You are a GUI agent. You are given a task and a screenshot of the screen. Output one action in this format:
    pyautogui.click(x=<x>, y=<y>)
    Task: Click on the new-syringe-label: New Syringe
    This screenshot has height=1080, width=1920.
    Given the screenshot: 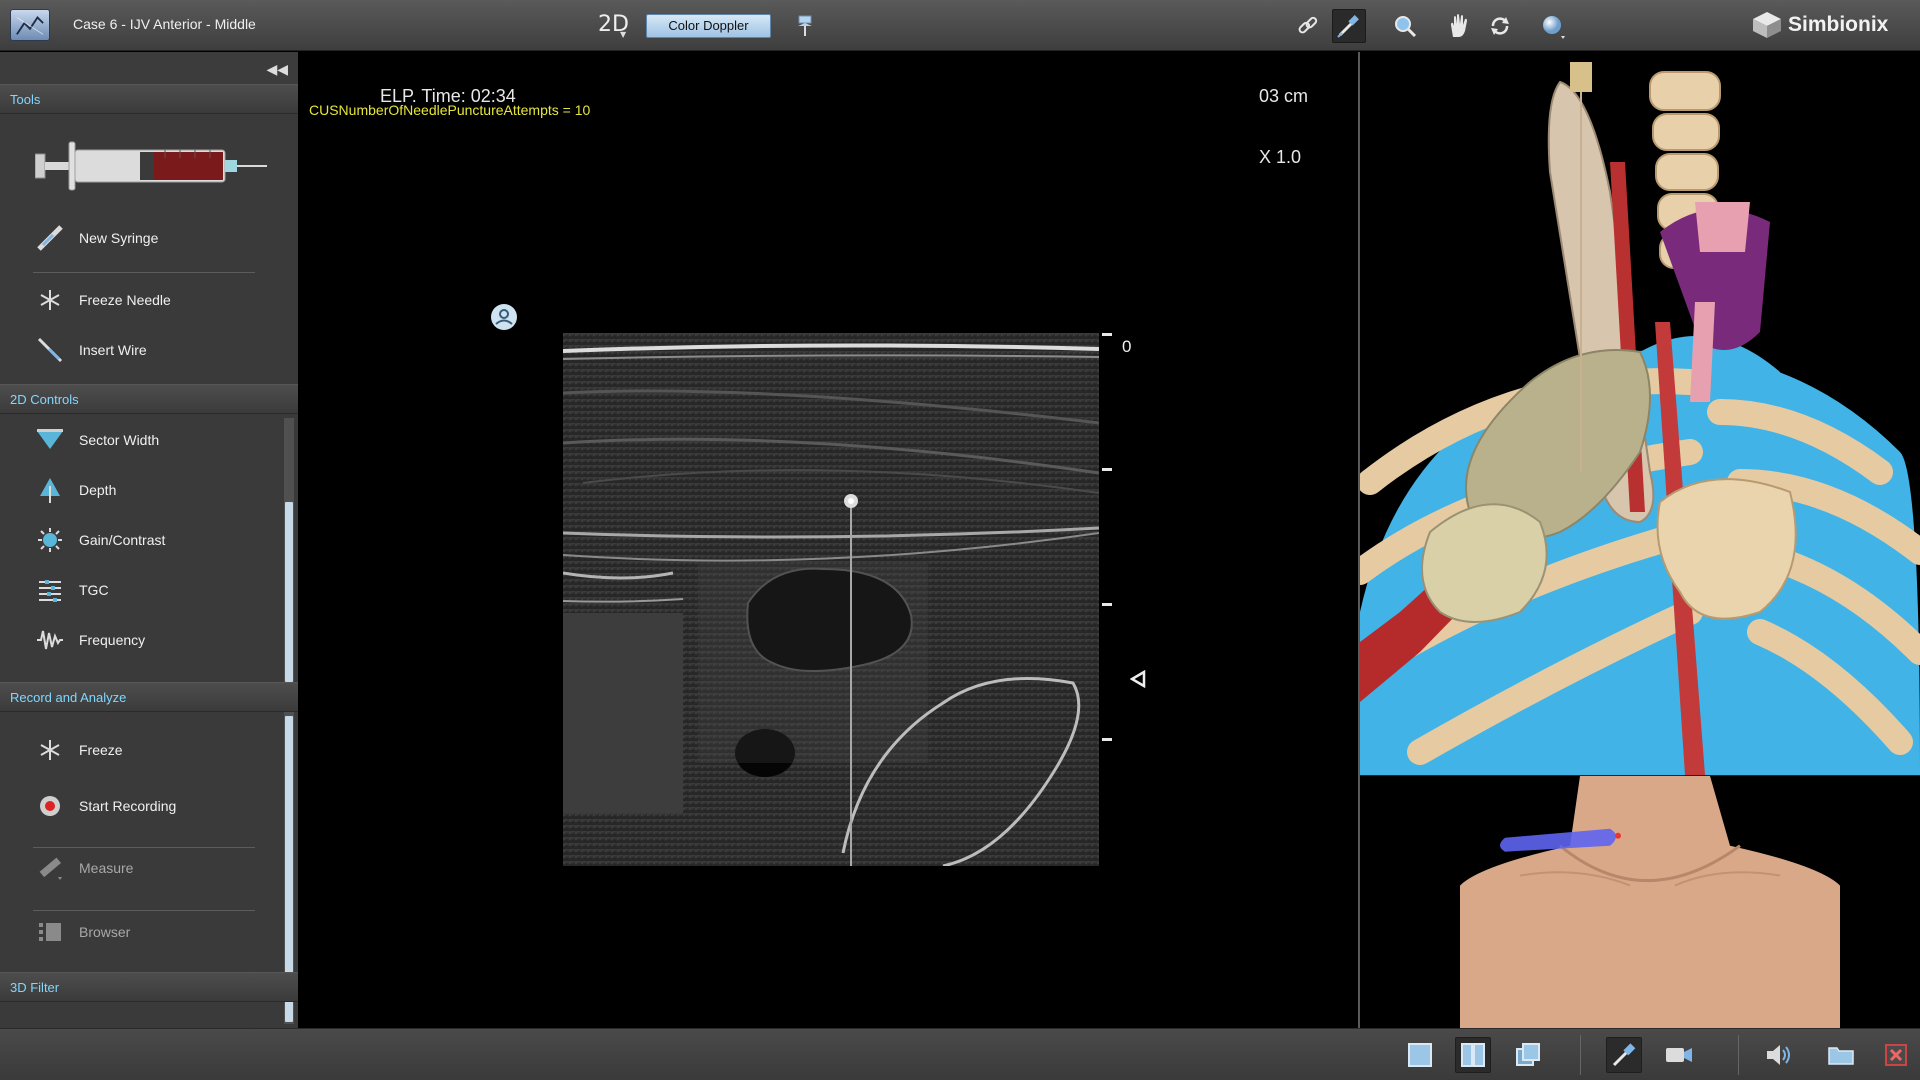 What is the action you would take?
    pyautogui.click(x=119, y=238)
    